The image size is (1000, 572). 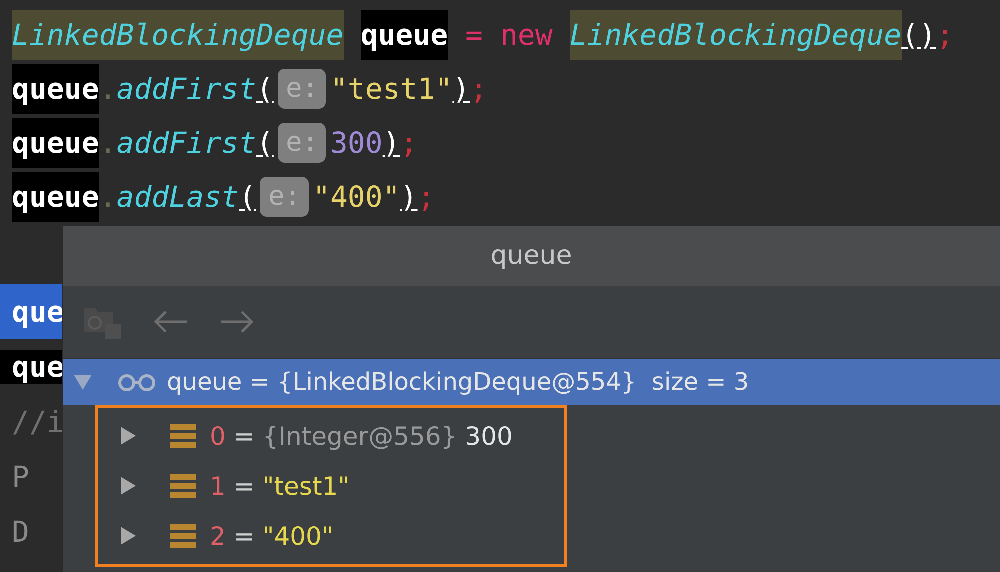 What do you see at coordinates (526, 35) in the screenshot?
I see `code-token: new` at bounding box center [526, 35].